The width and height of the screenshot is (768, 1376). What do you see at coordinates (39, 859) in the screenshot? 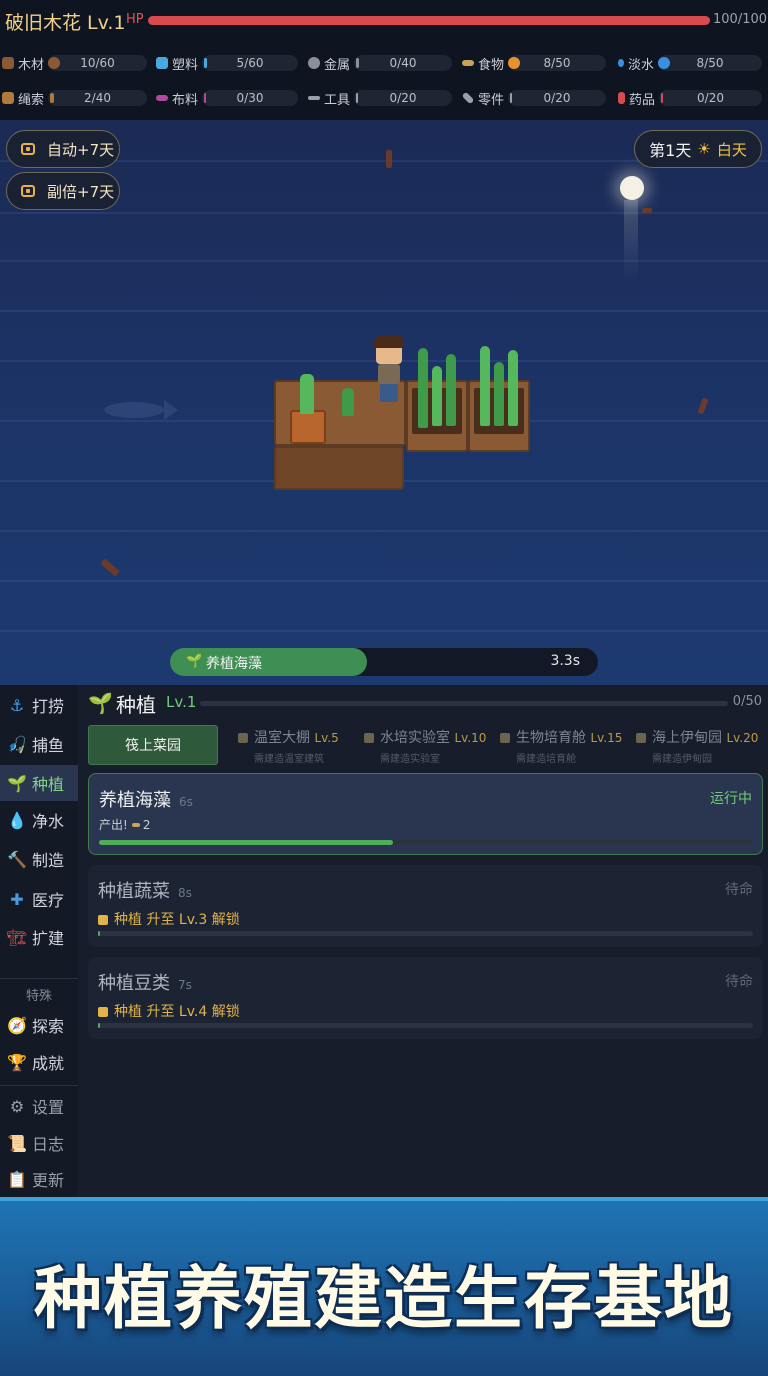
I see `sidebar-item-crafting: 🔨 制造` at bounding box center [39, 859].